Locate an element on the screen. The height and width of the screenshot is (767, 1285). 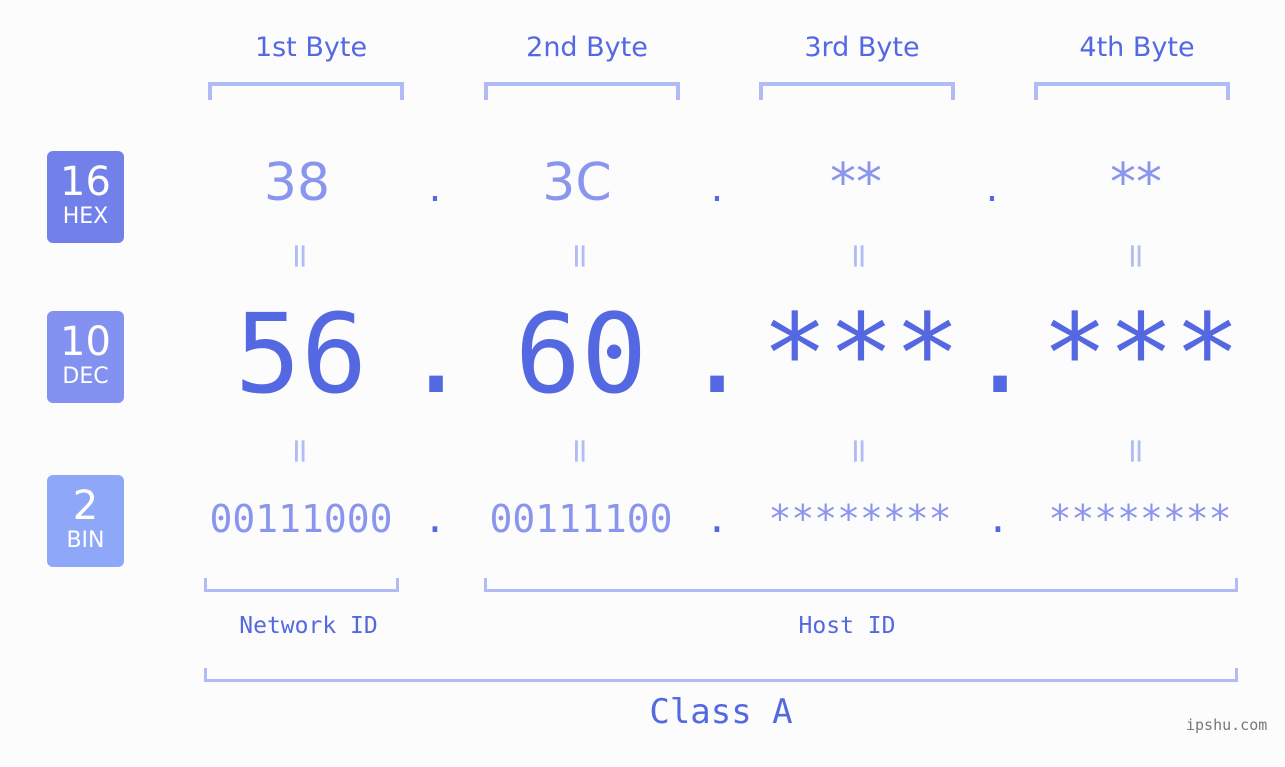
hex-badge-label: HEX is located at coordinates (85, 216).